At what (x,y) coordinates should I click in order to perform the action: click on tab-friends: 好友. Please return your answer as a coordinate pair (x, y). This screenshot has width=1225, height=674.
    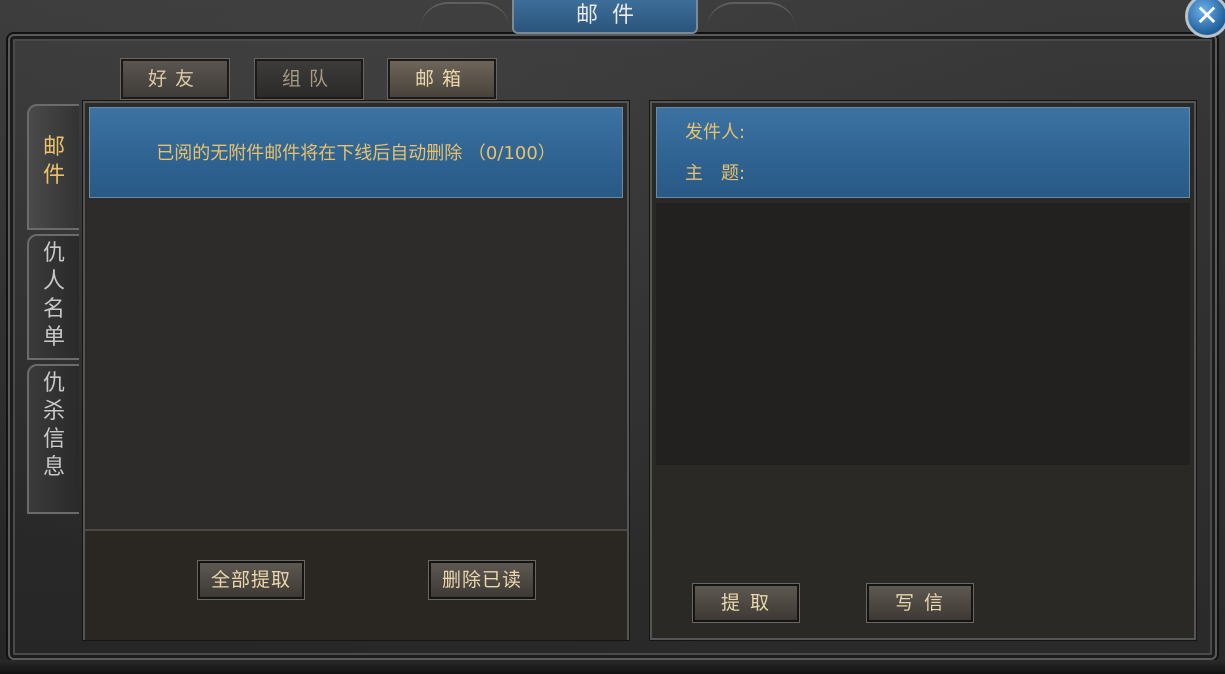
    Looking at the image, I should click on (175, 79).